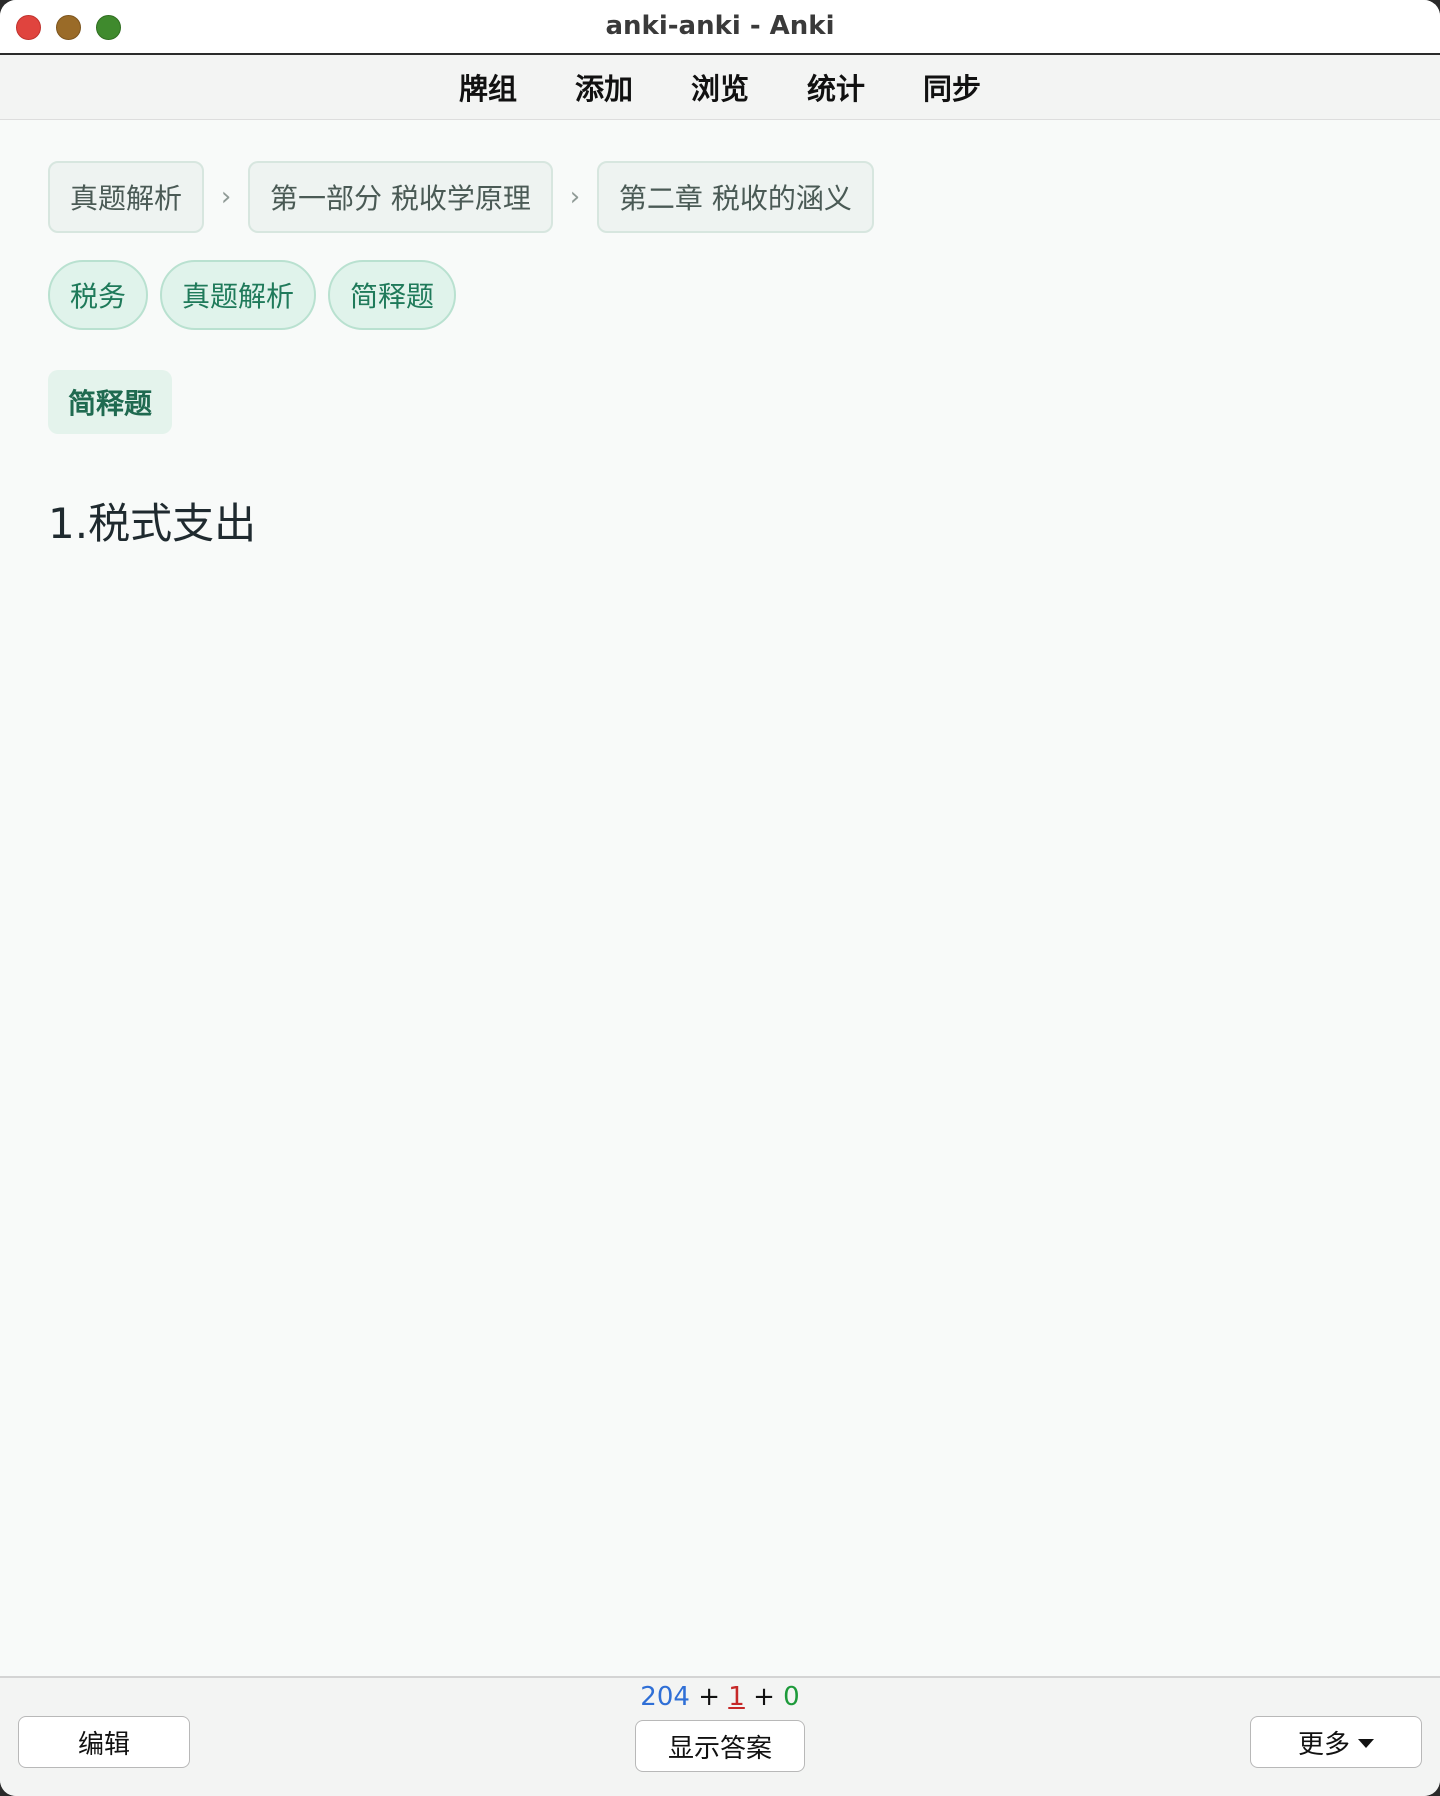 This screenshot has width=1440, height=1796. I want to click on nav-sync: 同步, so click(952, 87).